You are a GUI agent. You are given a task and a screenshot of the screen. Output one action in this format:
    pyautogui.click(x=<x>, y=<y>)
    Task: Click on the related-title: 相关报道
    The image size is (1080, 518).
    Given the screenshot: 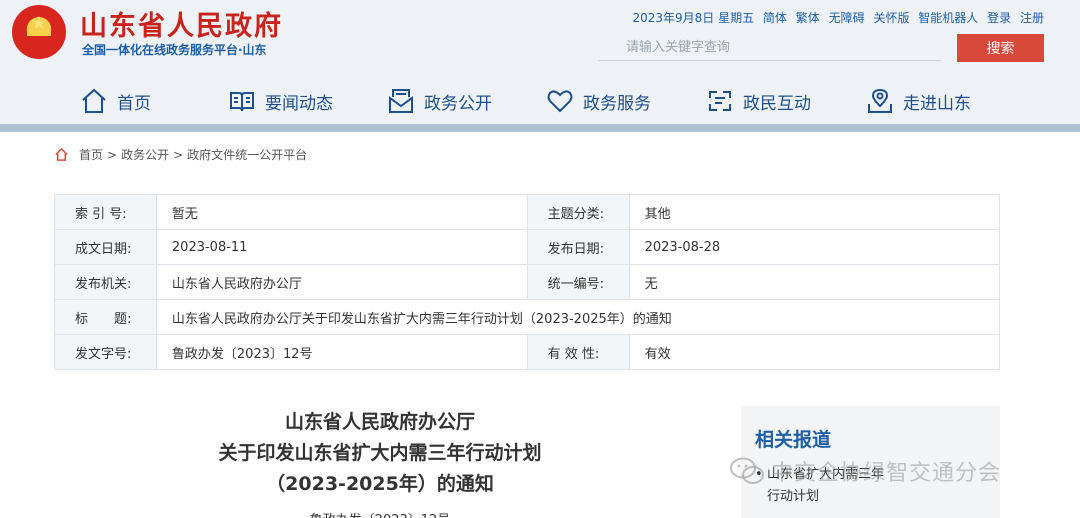 What is the action you would take?
    pyautogui.click(x=793, y=440)
    